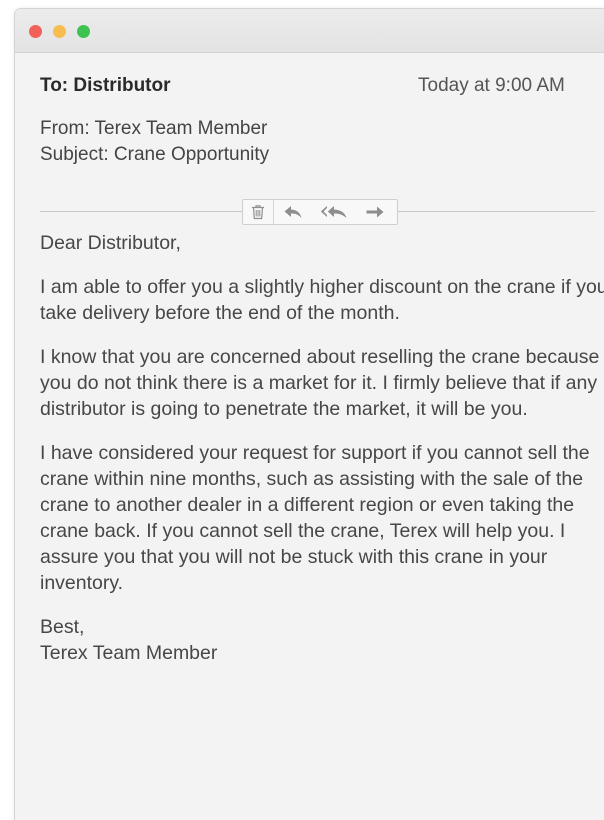  I want to click on trash-icon, so click(258, 212).